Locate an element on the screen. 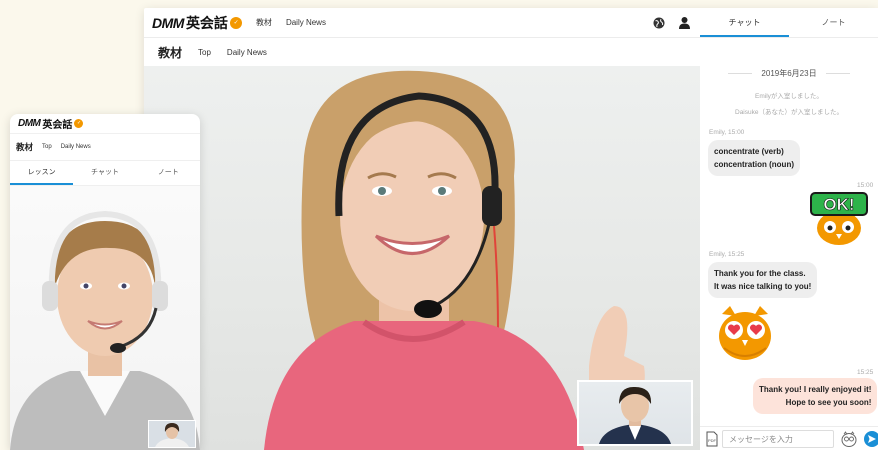  chat-tabs: チャット ノート is located at coordinates (789, 23).